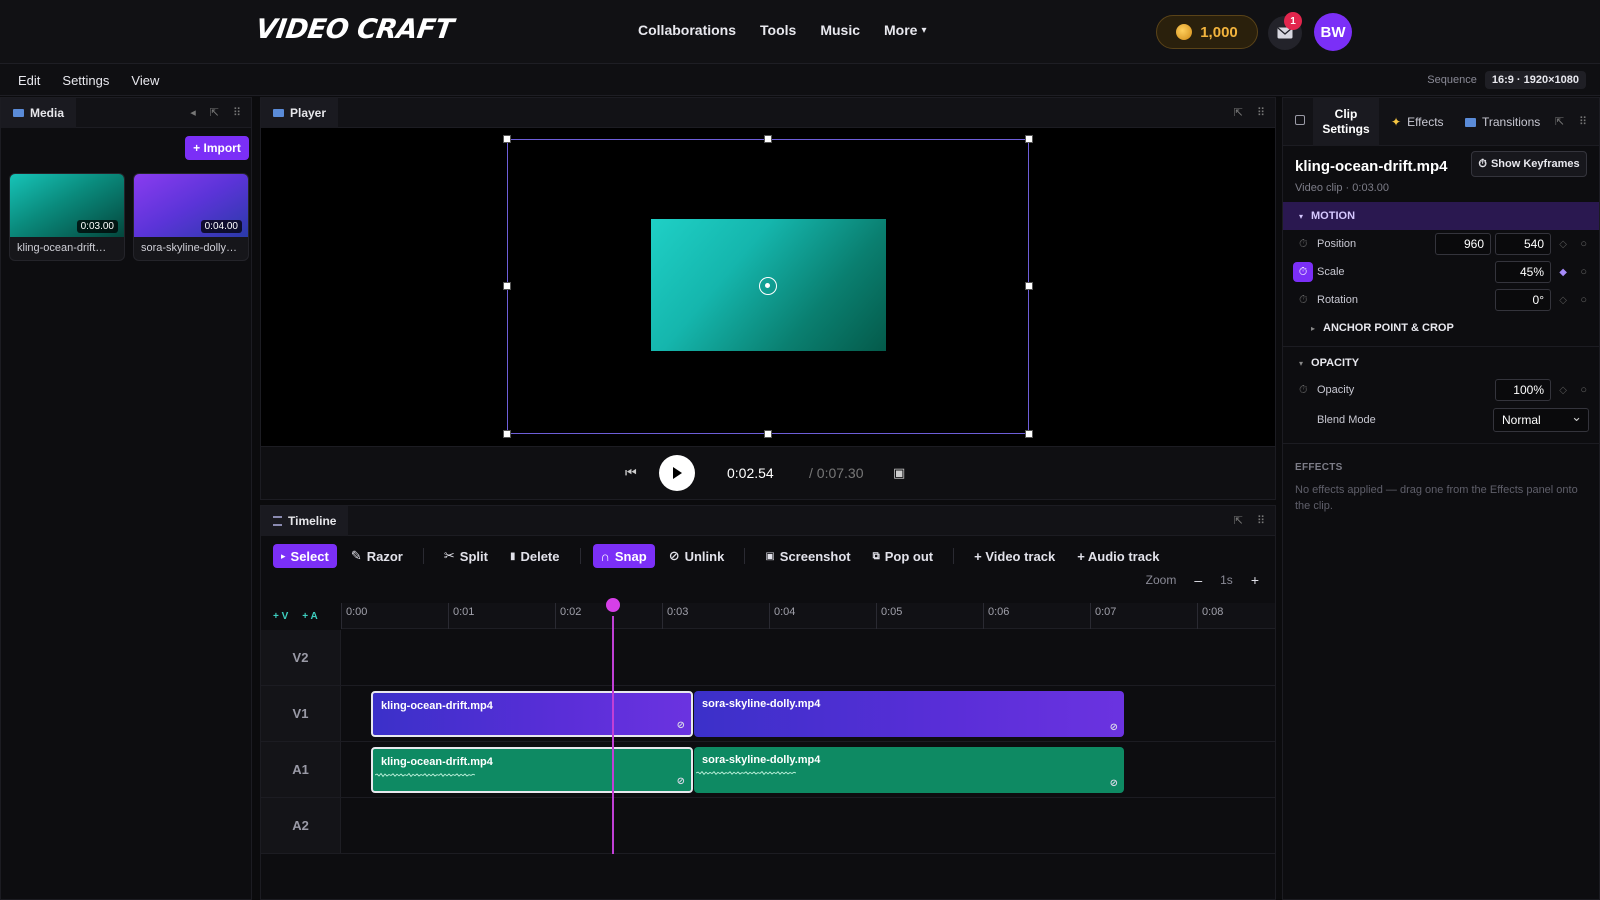 The image size is (1600, 900). Describe the element at coordinates (466, 556) in the screenshot. I see `split-button: ✂ Split` at that location.